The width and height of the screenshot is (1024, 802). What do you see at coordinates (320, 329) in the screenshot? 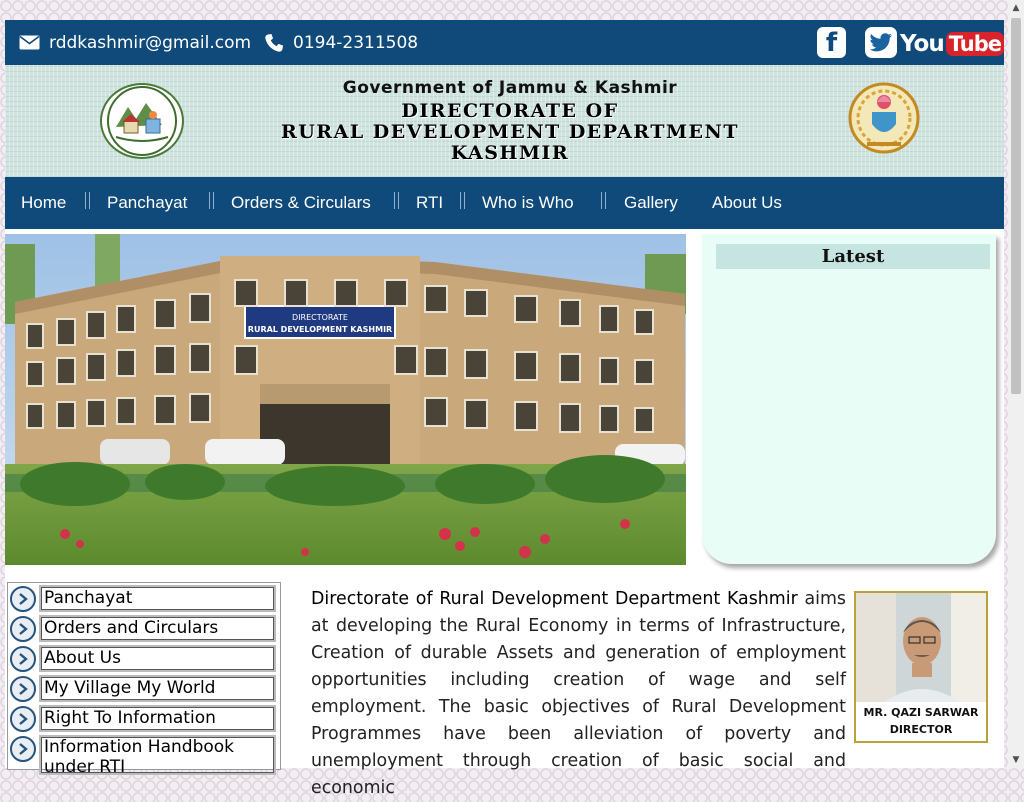
I see `building-sign-line2: RURAL DEVELOPMENT KASHMIR` at bounding box center [320, 329].